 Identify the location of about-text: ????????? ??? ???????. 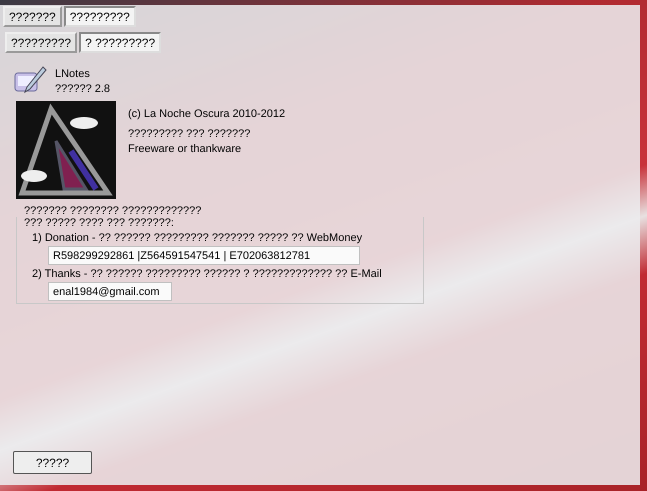
(190, 134).